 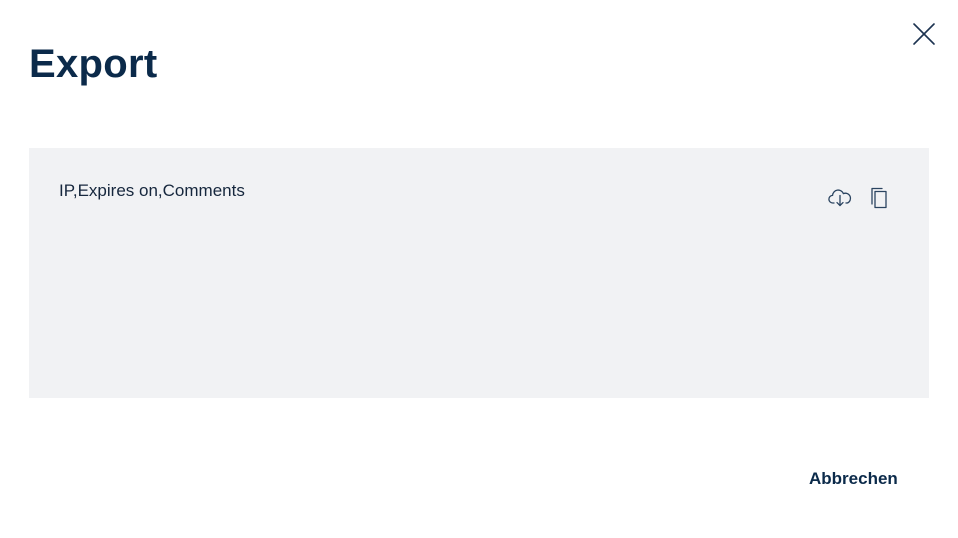 I want to click on copy-icon, so click(x=879, y=198).